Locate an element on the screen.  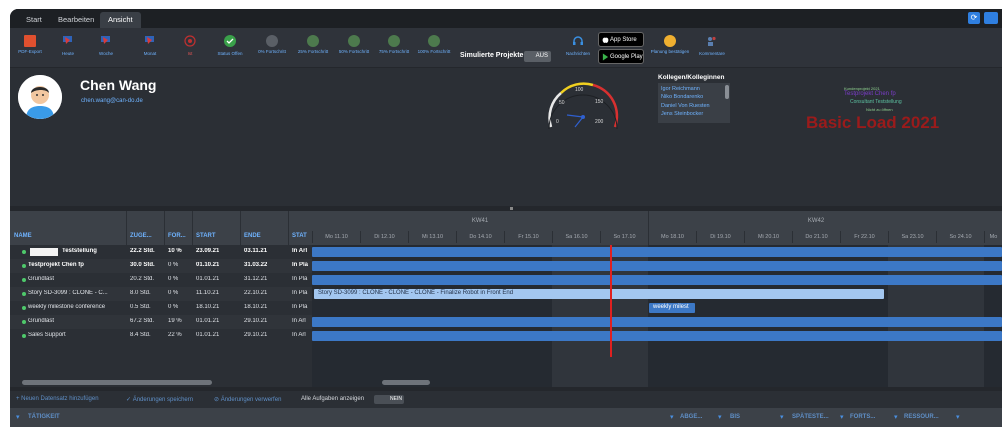
day-label: So 24.10 is located at coordinates (960, 237).